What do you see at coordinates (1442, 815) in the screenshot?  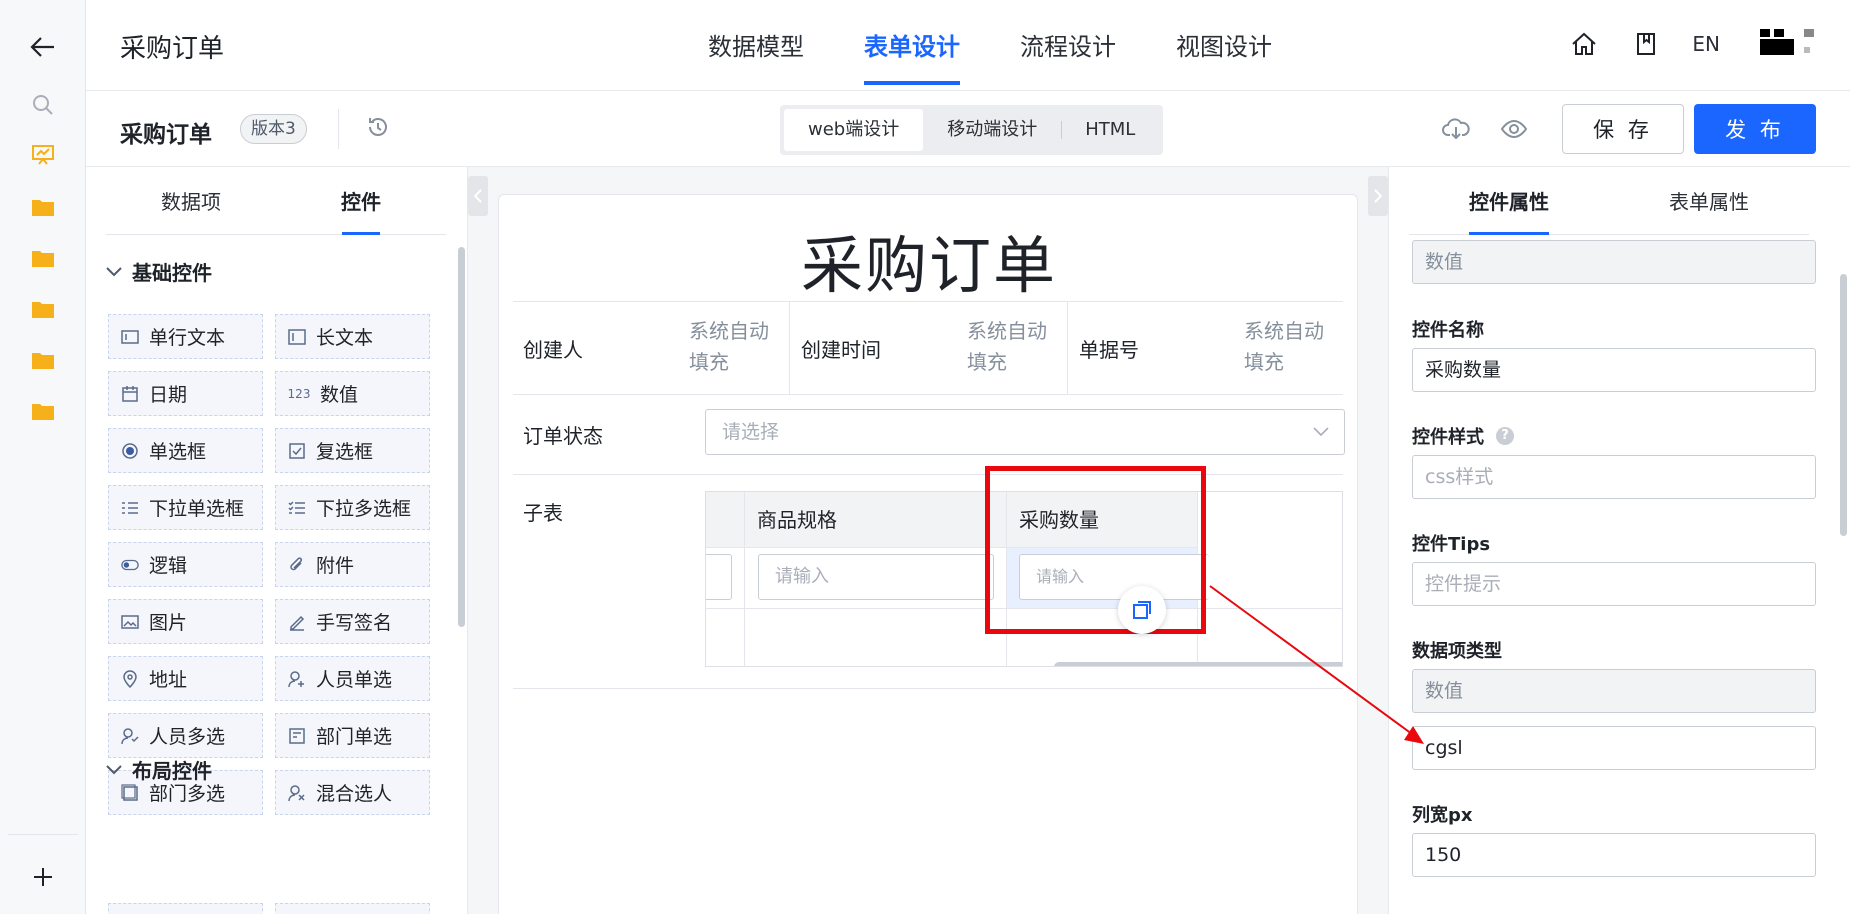 I see `column-width-label: 列宽px` at bounding box center [1442, 815].